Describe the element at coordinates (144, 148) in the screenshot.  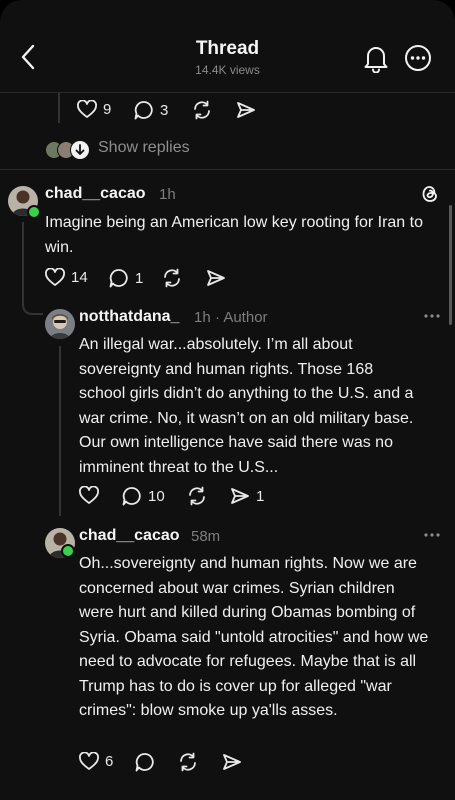
I see `show-replies-link: Show replies` at that location.